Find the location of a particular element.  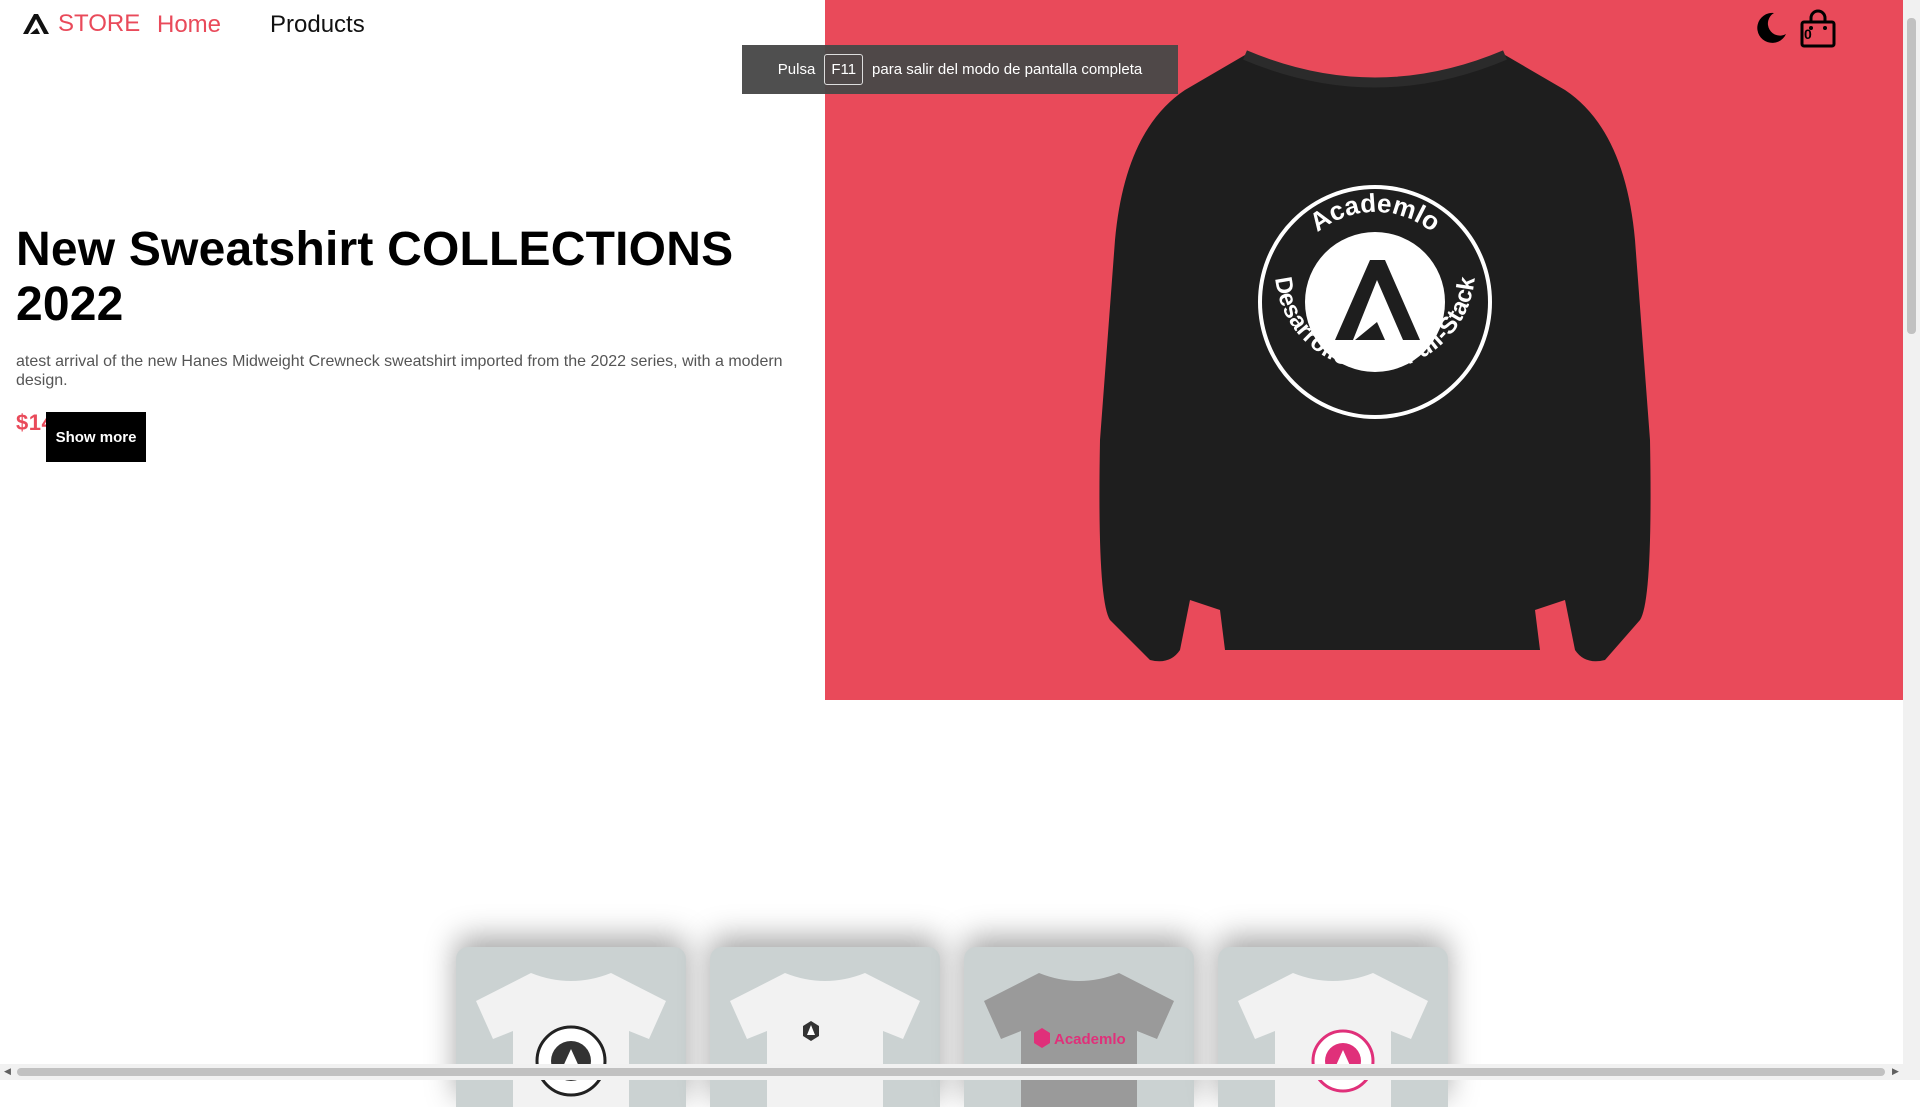

brand-logo-link: STORE is located at coordinates (81, 24).